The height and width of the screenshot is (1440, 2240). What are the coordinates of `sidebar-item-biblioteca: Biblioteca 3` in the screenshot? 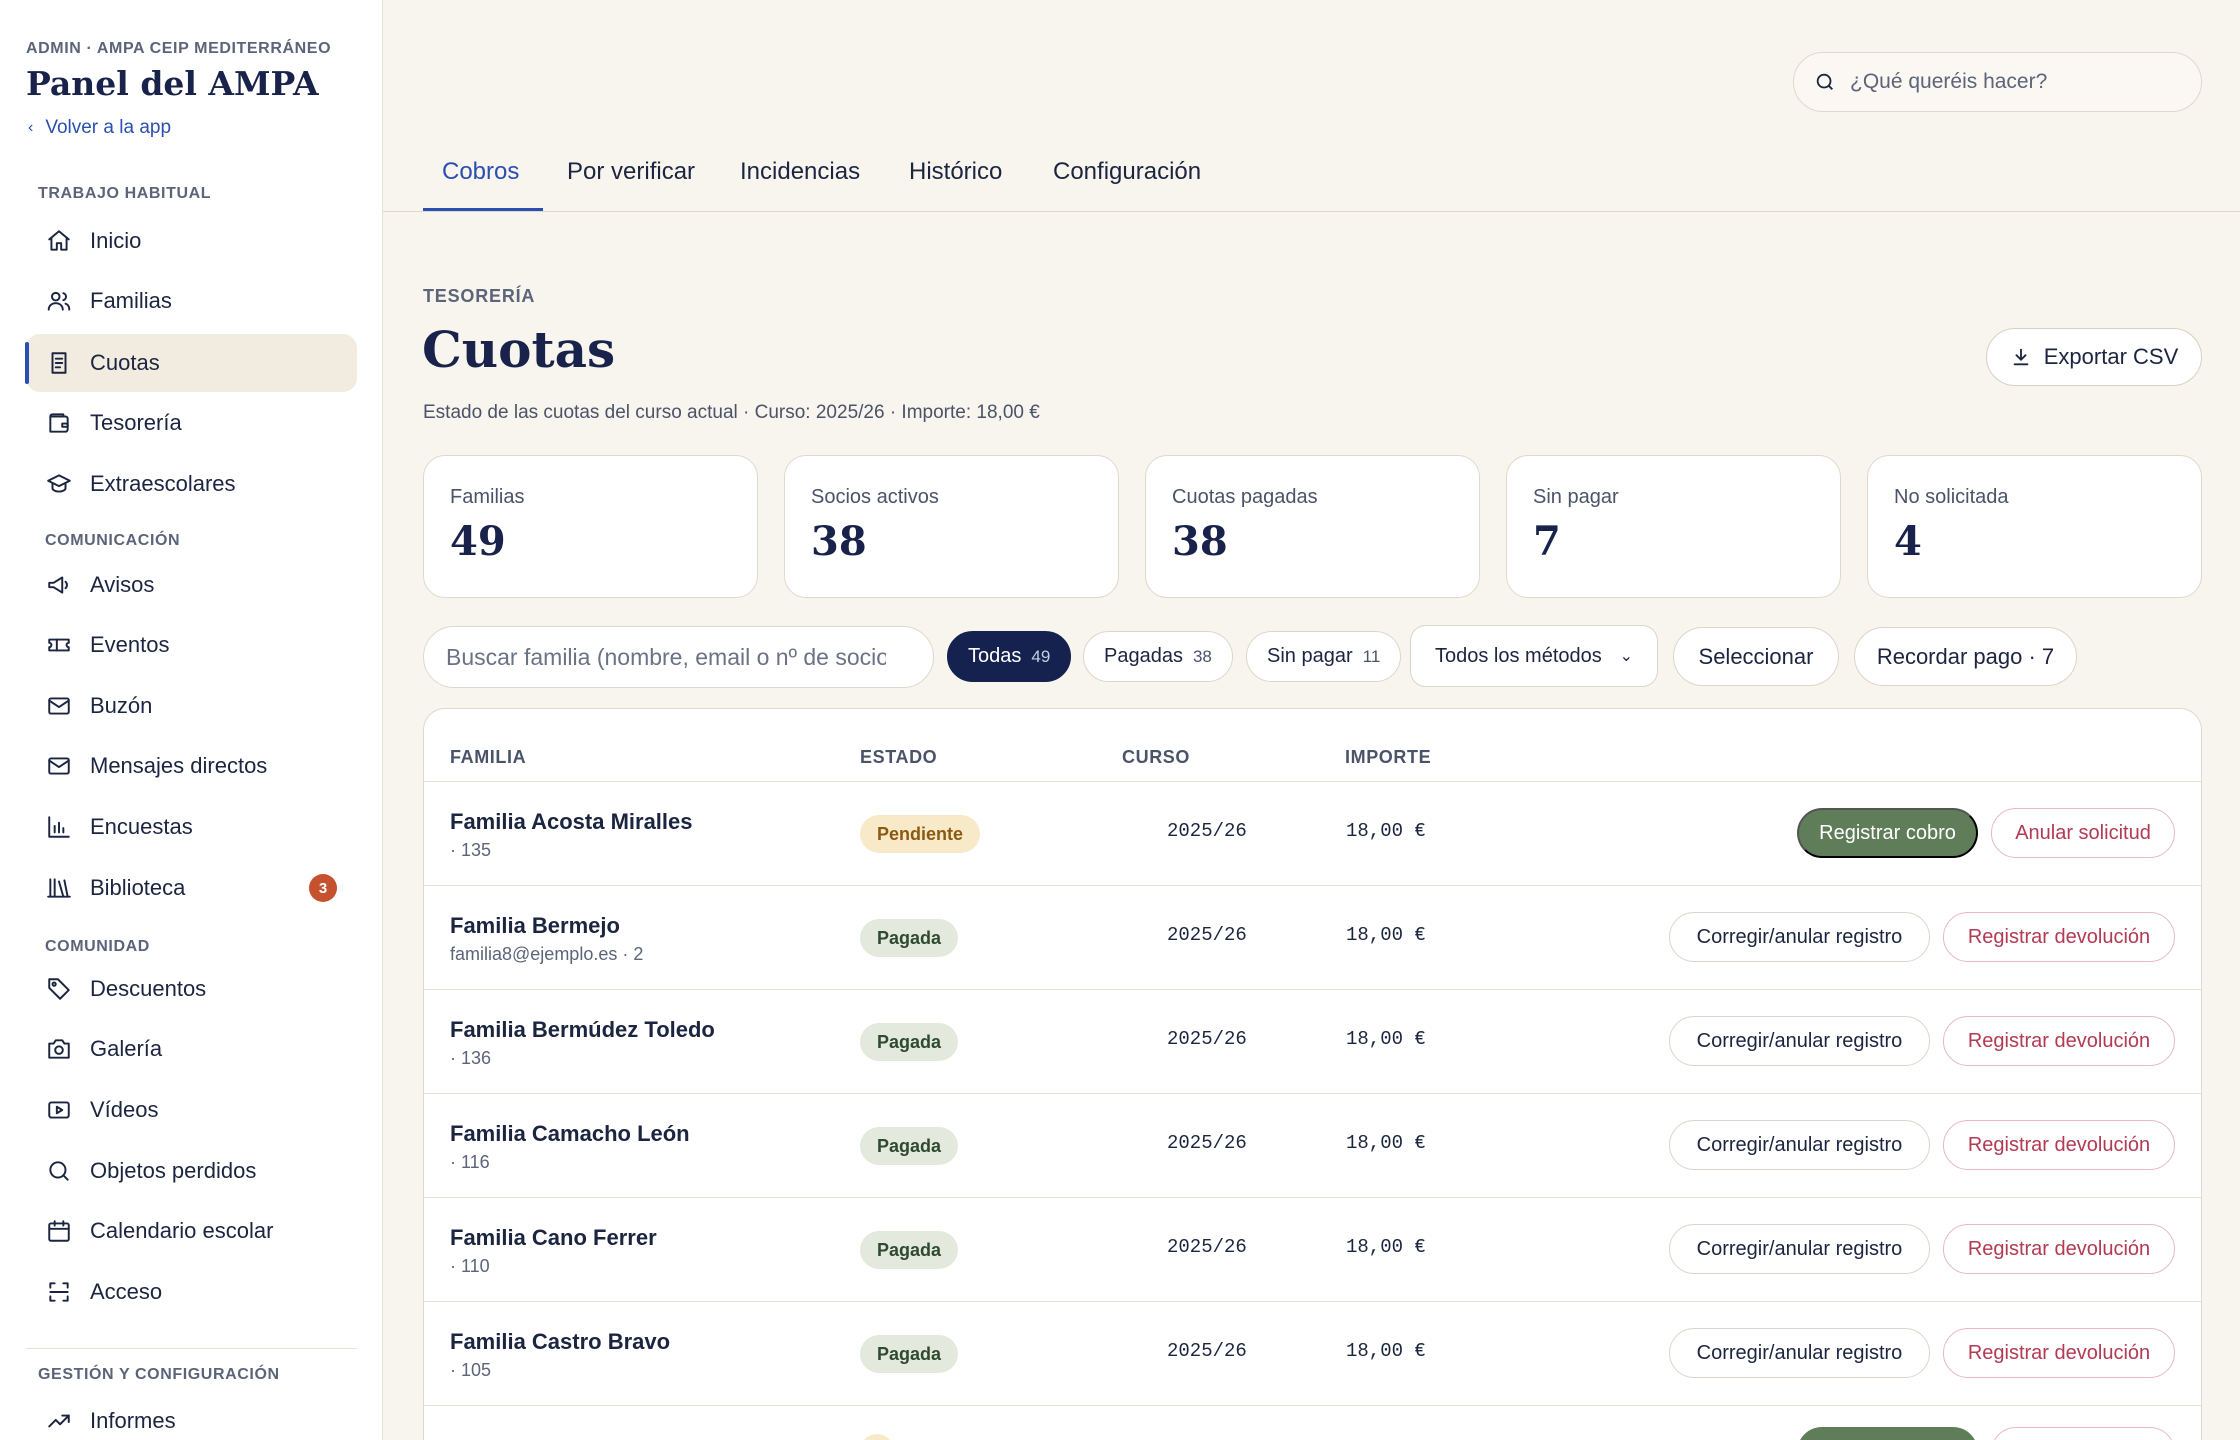 It's located at (191, 888).